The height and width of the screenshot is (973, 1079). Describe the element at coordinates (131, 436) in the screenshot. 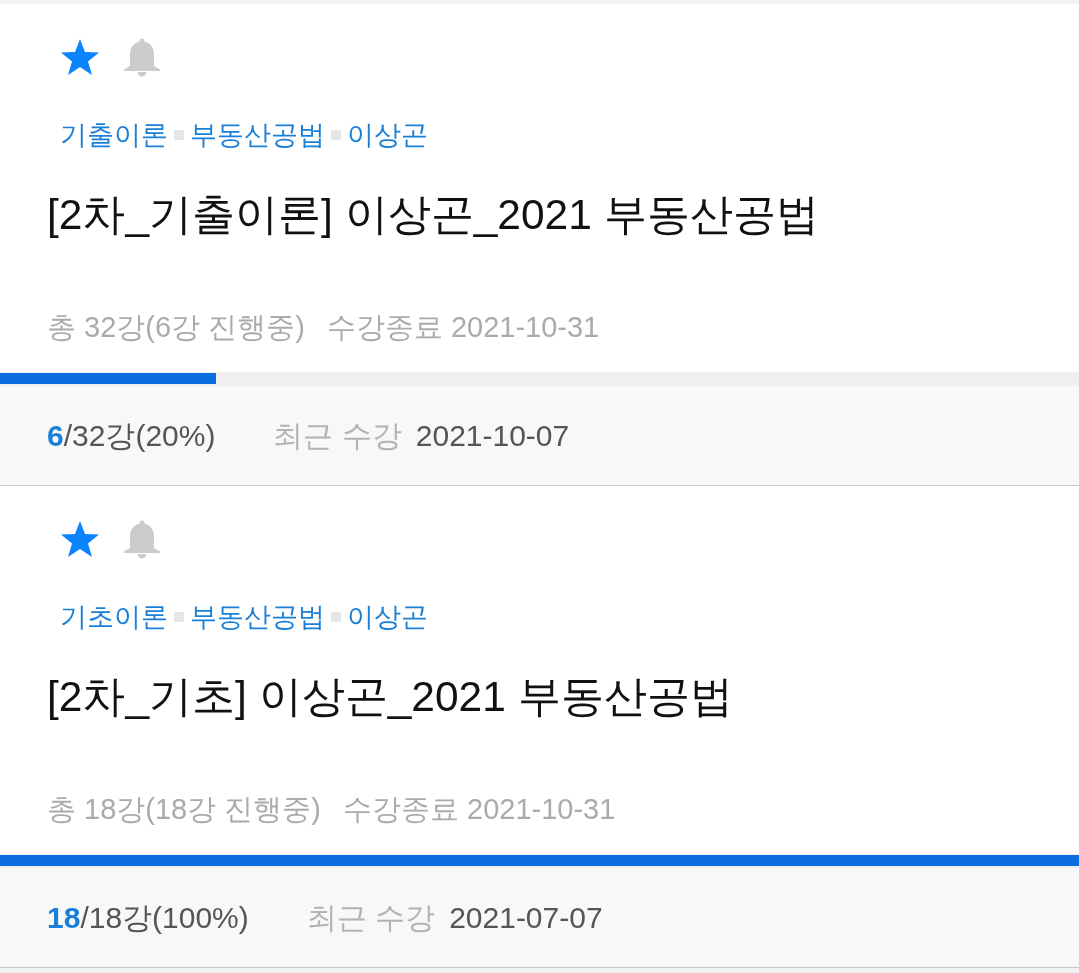

I see `progress-count: 6/32강(20%)` at that location.